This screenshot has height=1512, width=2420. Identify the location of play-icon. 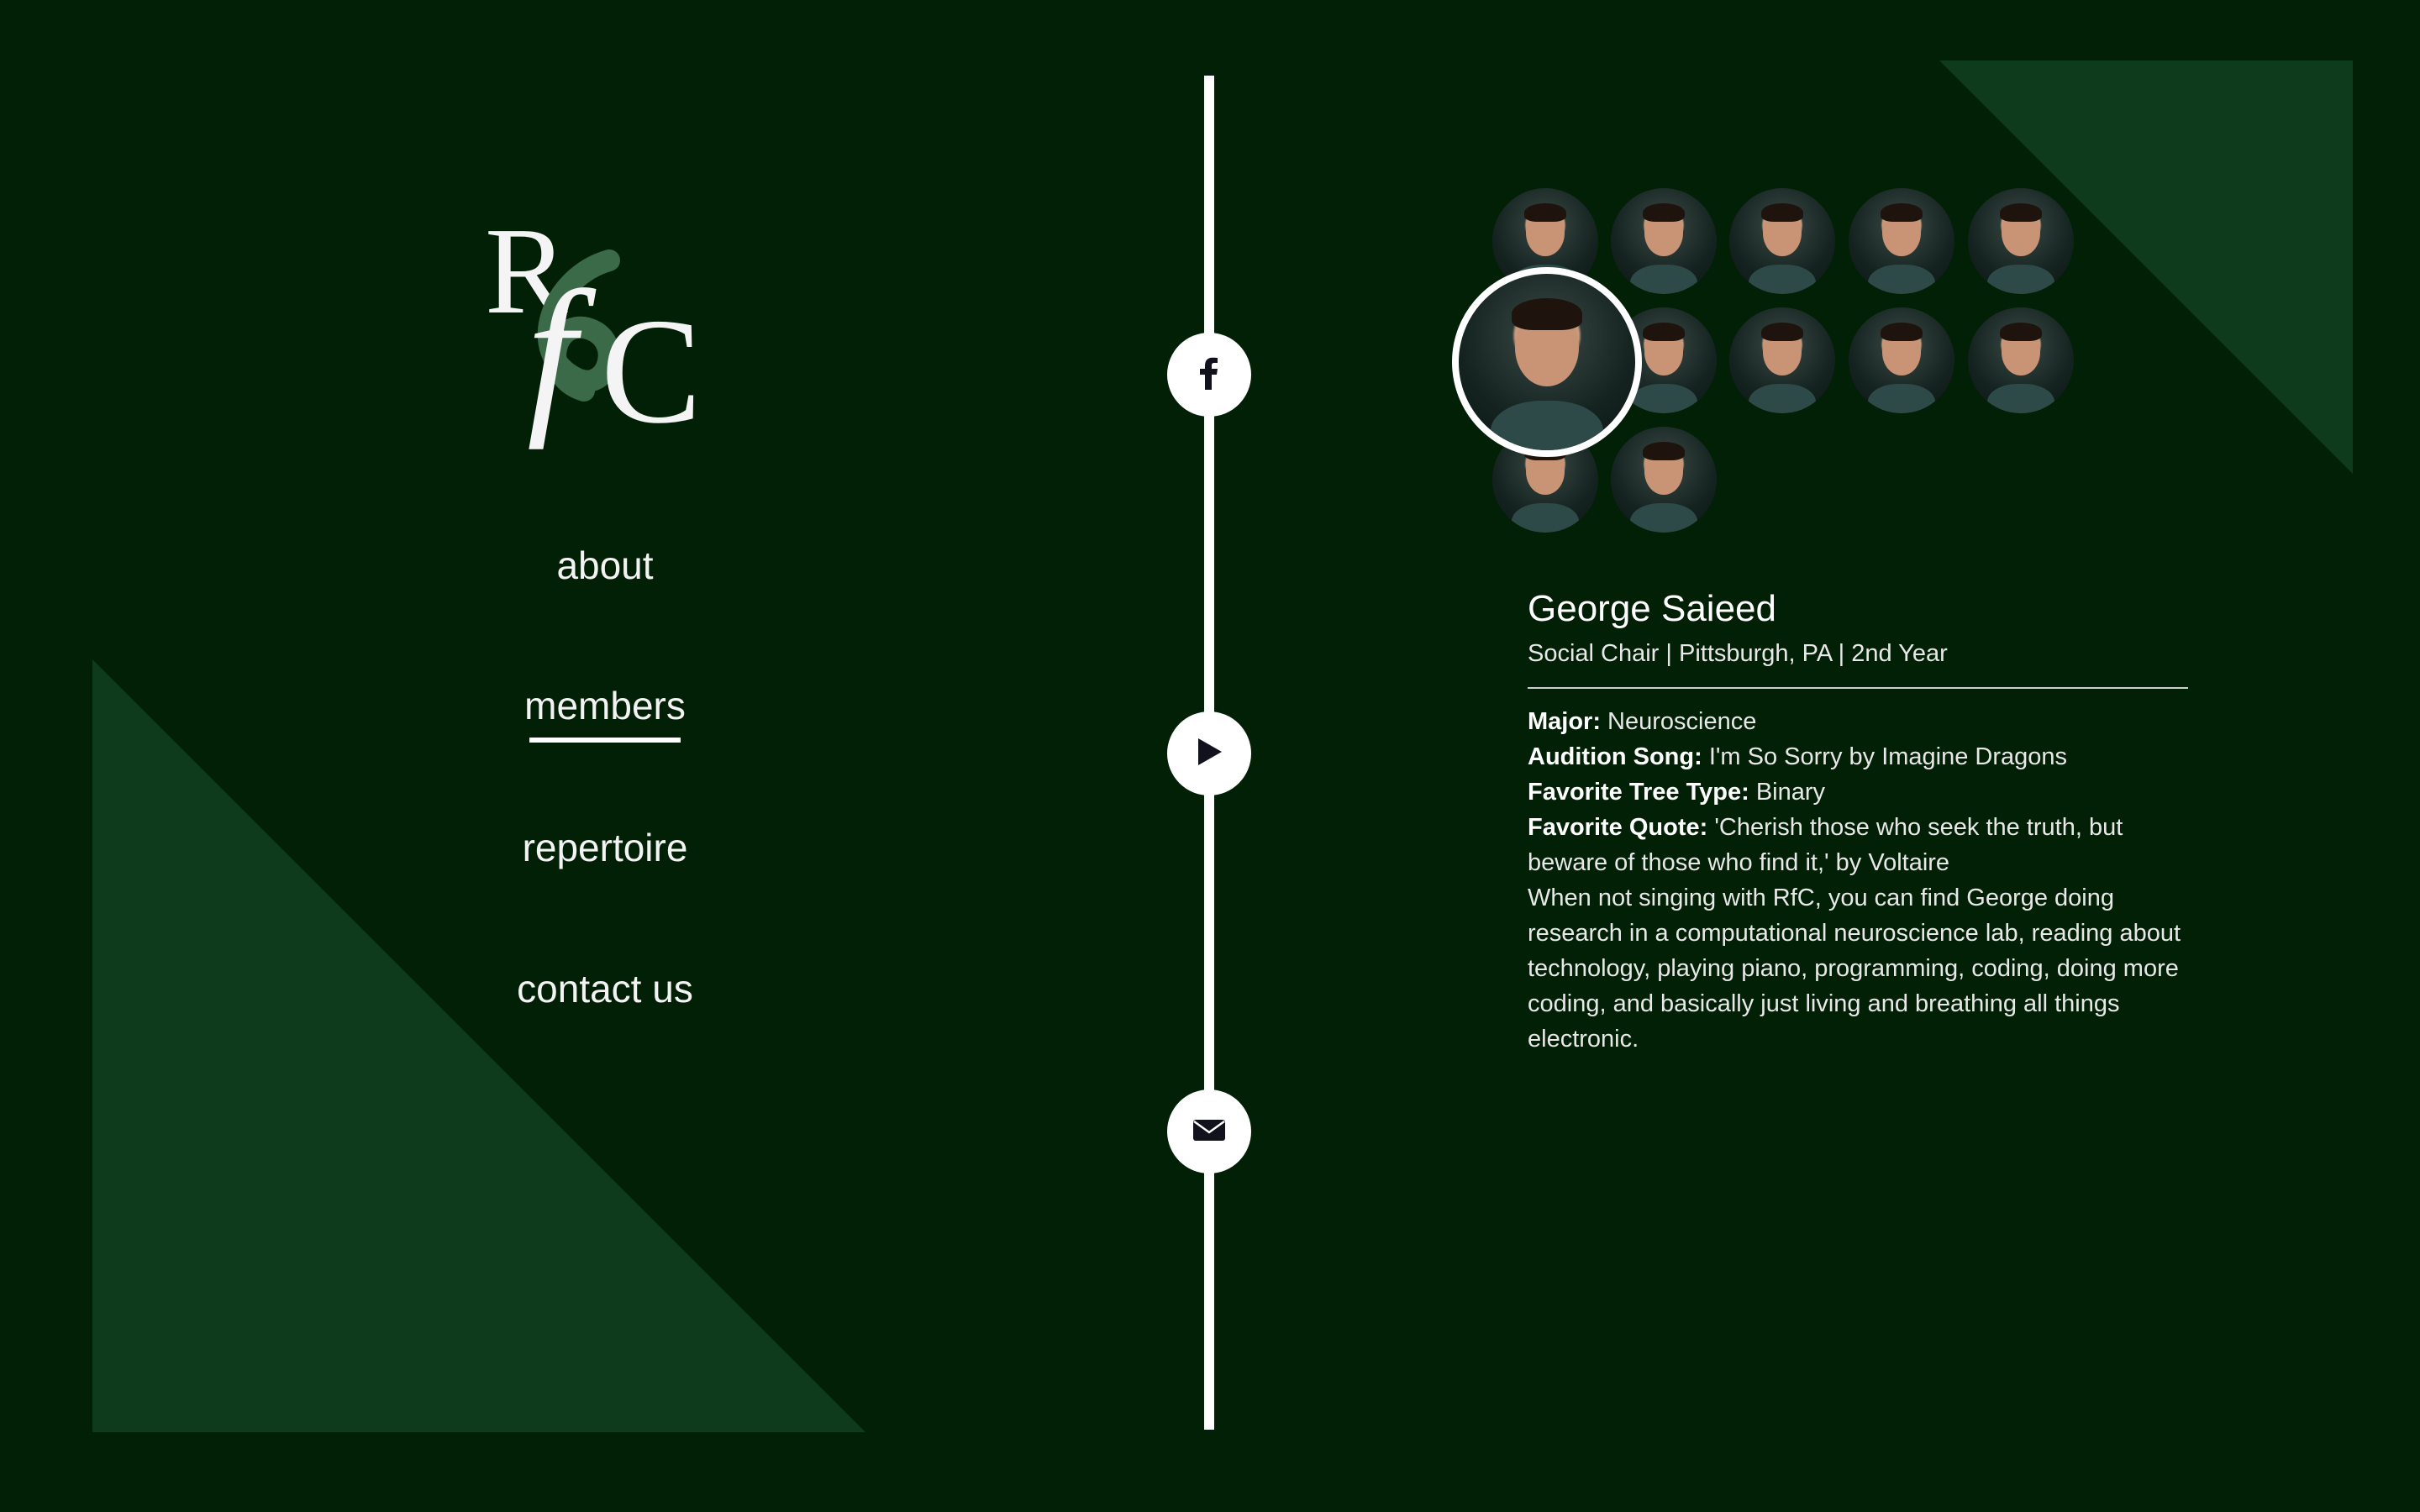
(1209, 754).